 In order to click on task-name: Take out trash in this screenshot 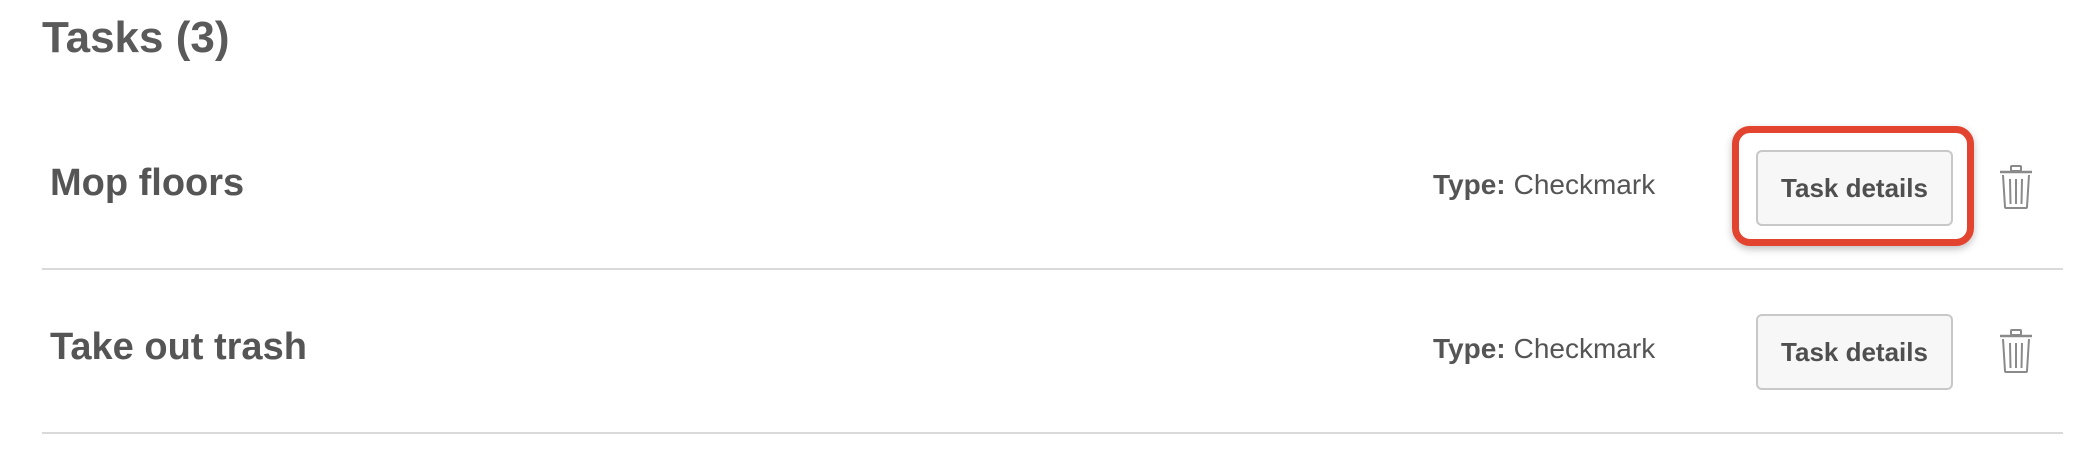, I will do `click(178, 347)`.